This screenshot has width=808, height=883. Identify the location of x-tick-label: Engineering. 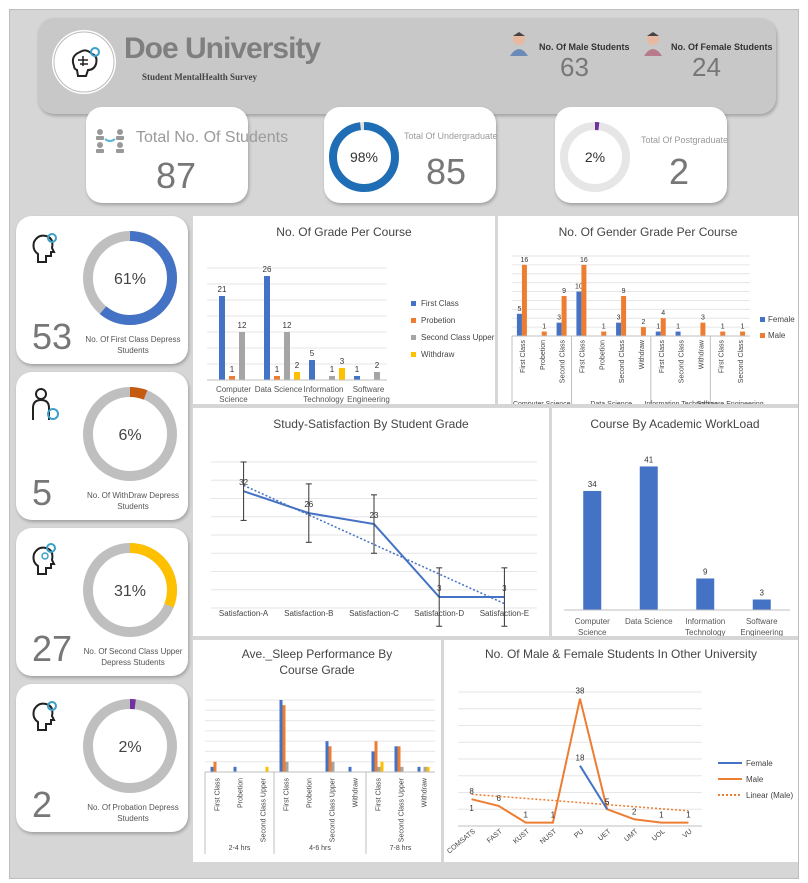
(761, 632).